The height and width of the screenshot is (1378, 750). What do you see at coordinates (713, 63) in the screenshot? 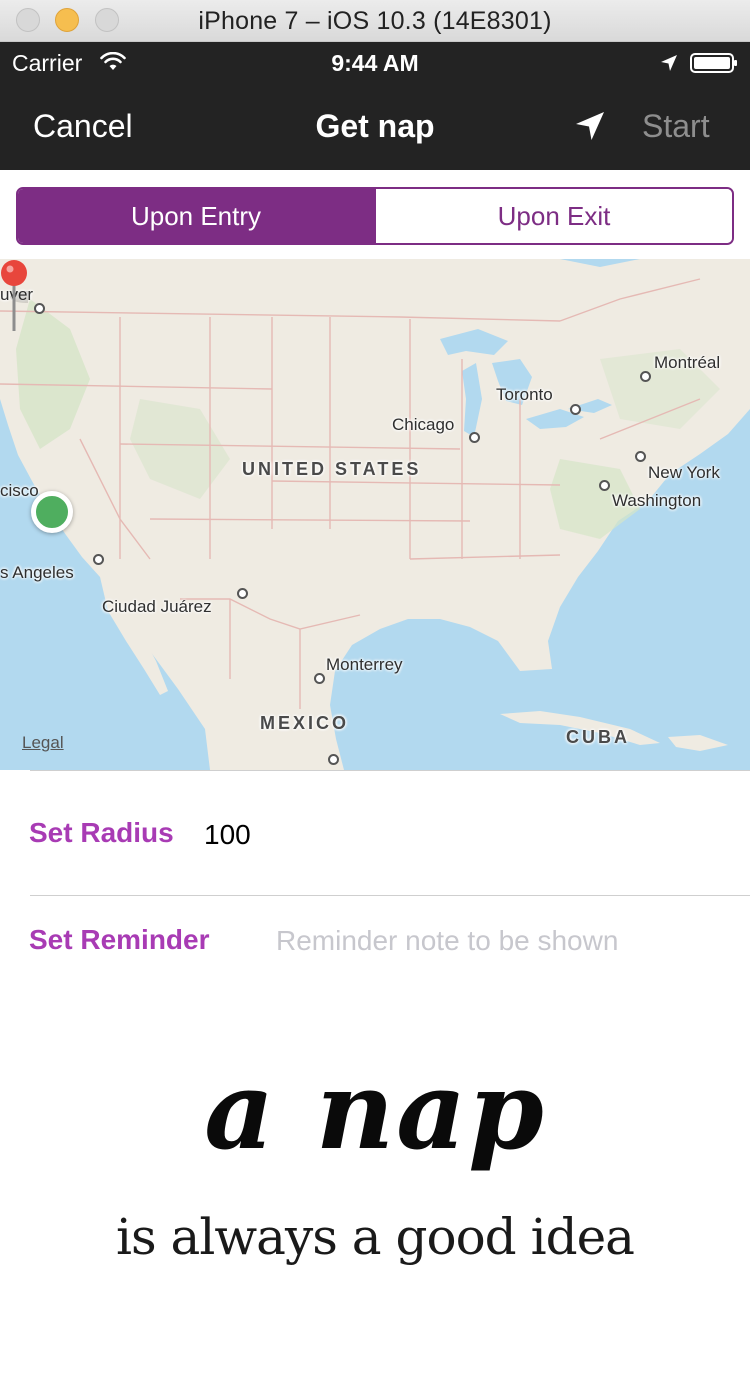
I see `battery-icon` at bounding box center [713, 63].